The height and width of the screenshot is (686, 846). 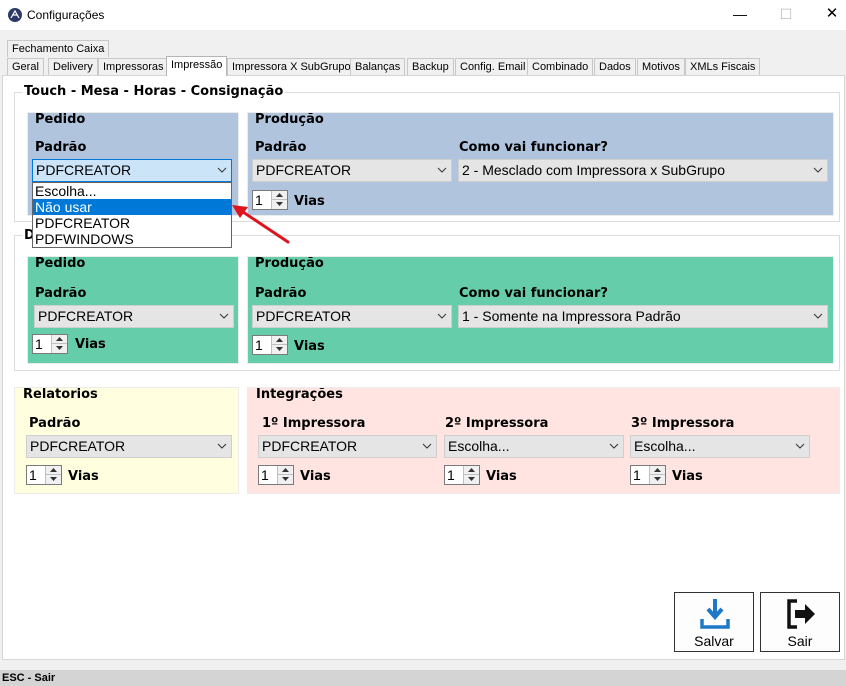 What do you see at coordinates (90, 344) in the screenshot?
I see `delivery-pedido-vias-label: Vias` at bounding box center [90, 344].